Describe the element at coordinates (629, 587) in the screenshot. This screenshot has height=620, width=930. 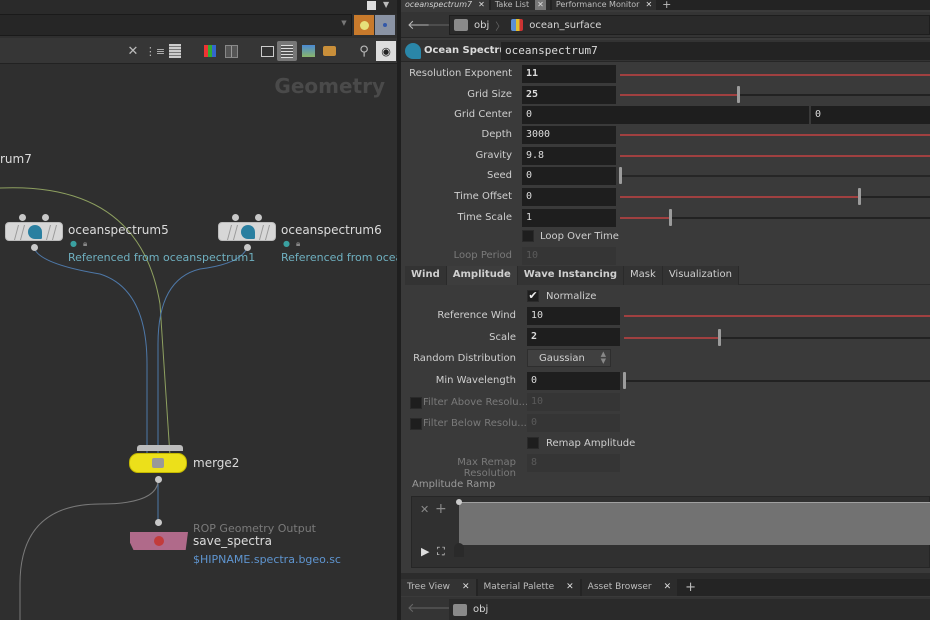
I see `tab-asset-browser: Asset Browser ✕` at that location.